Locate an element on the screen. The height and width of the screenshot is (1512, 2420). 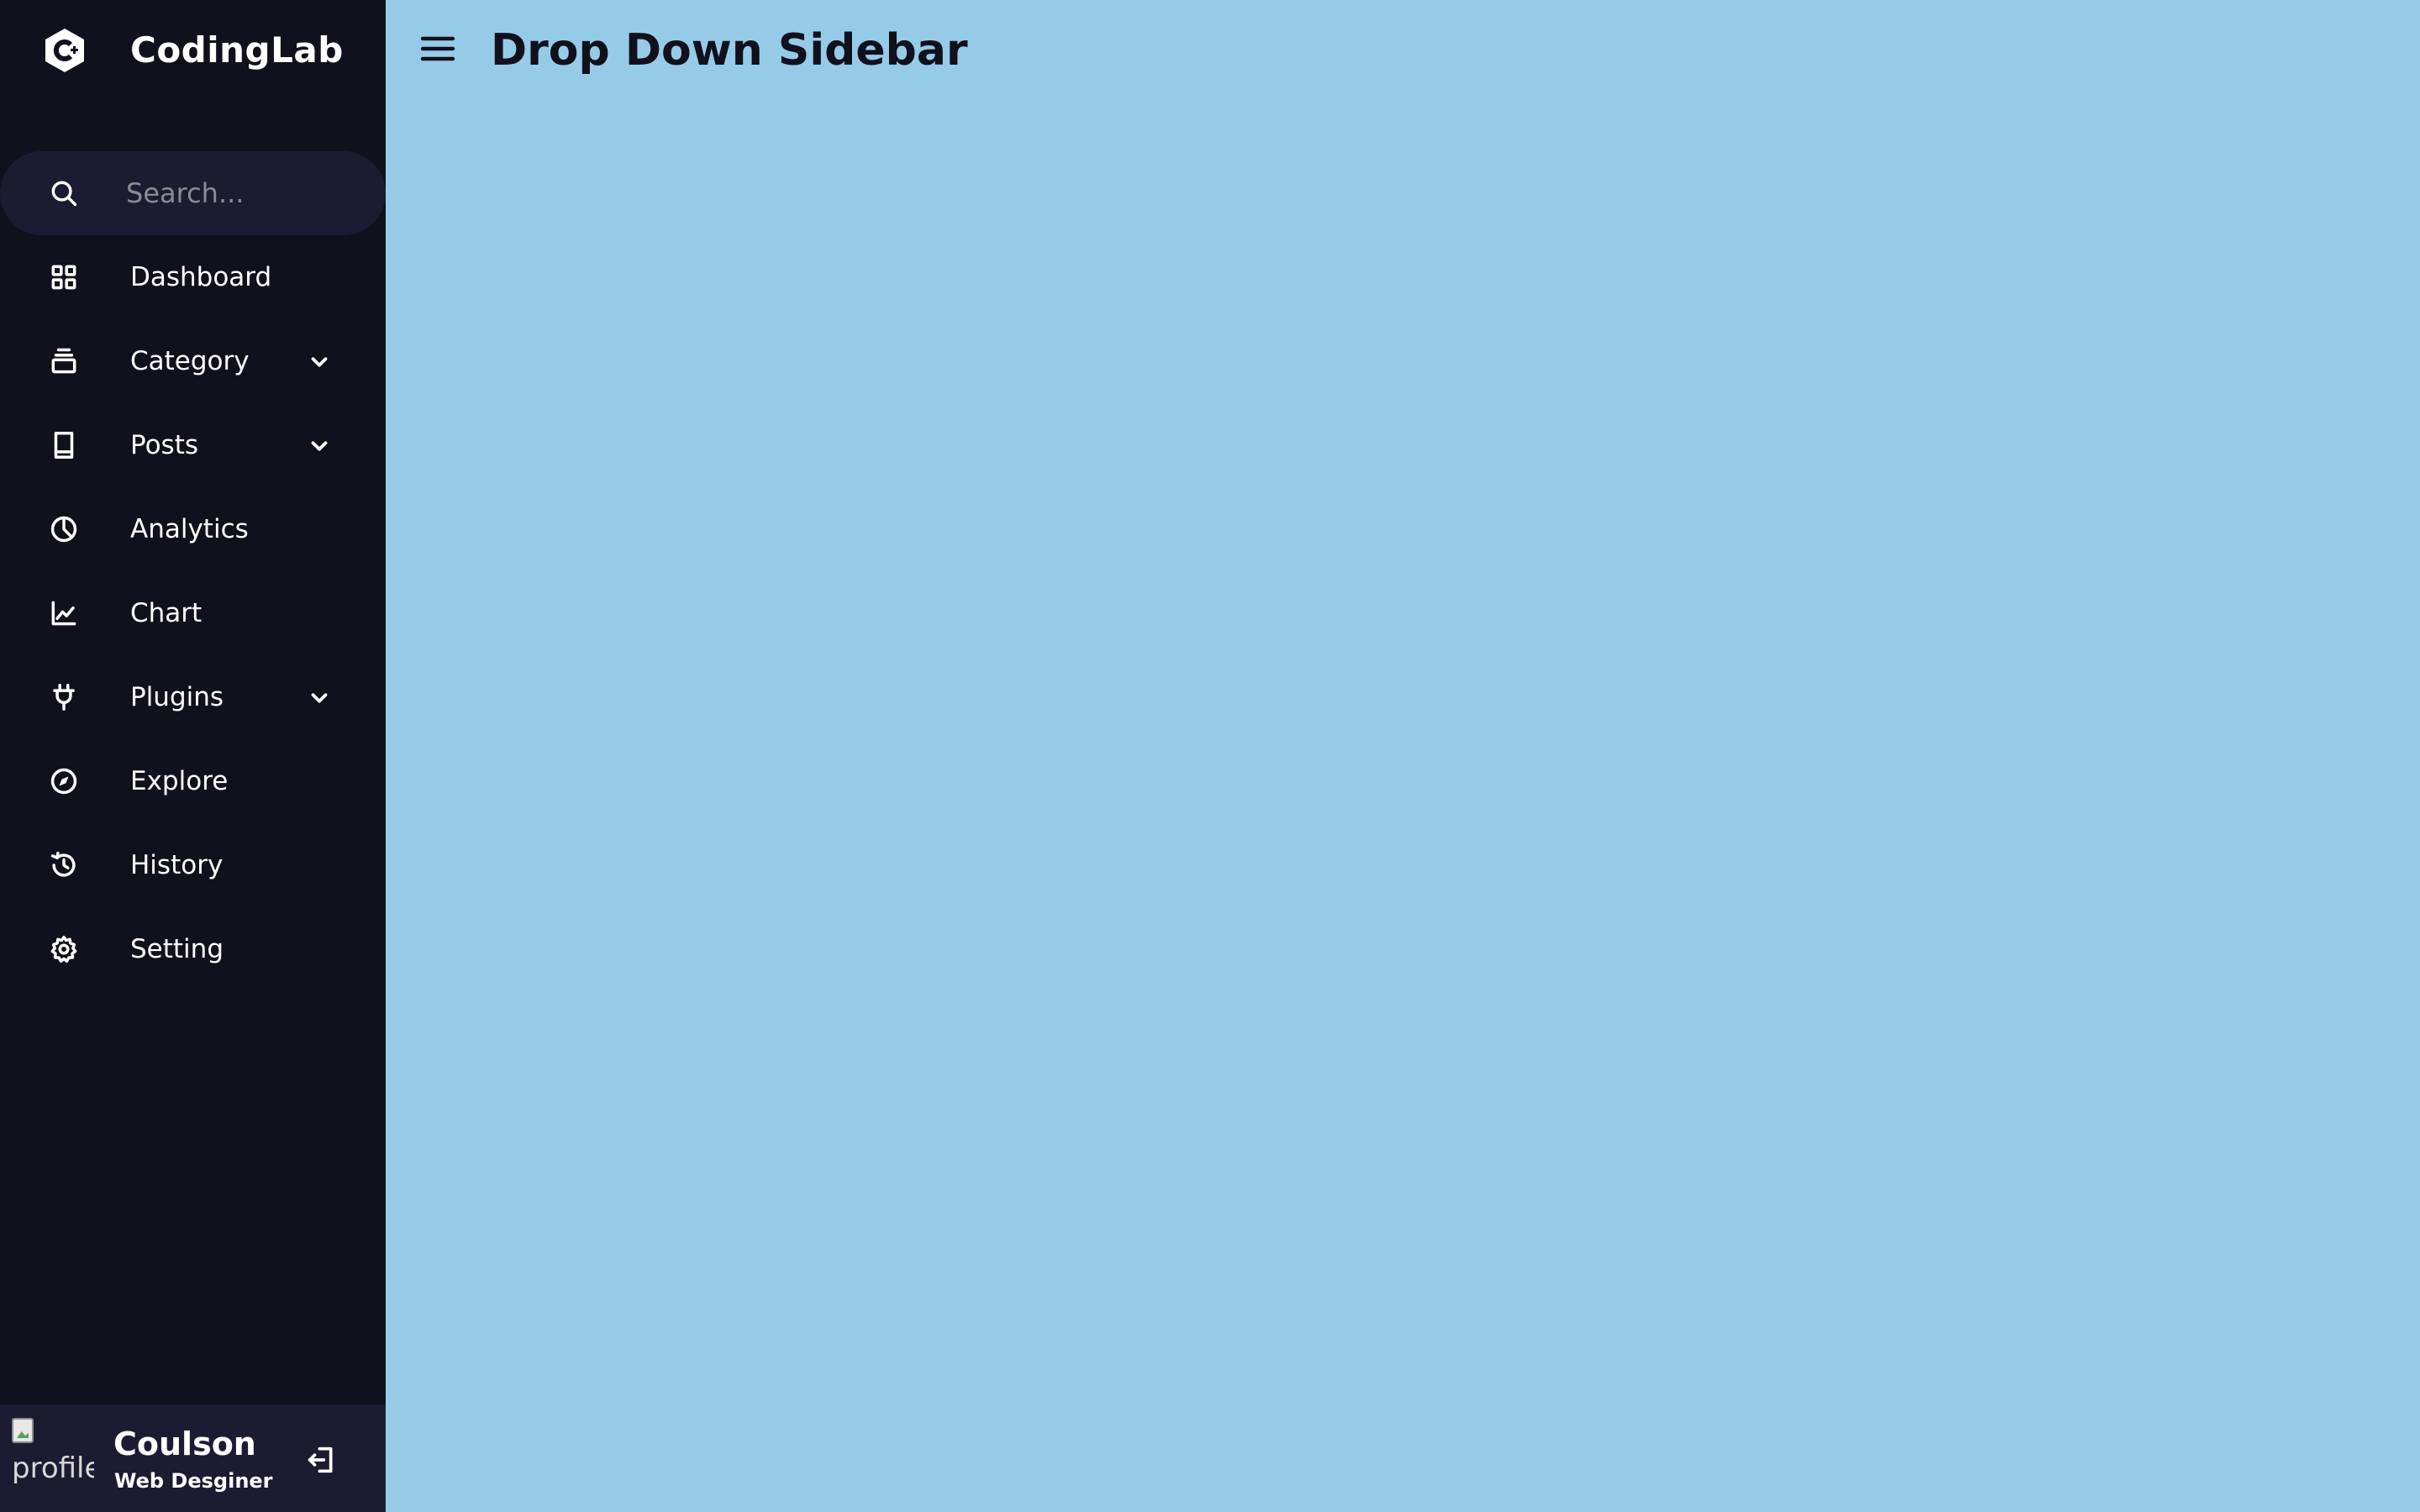
pie-chart-icon is located at coordinates (64, 529).